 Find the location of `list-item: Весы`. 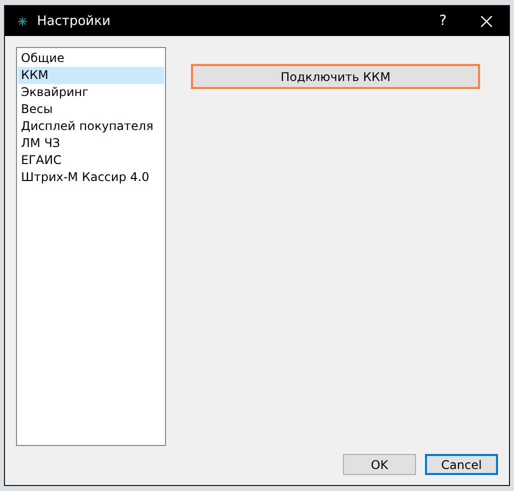

list-item: Весы is located at coordinates (91, 109).